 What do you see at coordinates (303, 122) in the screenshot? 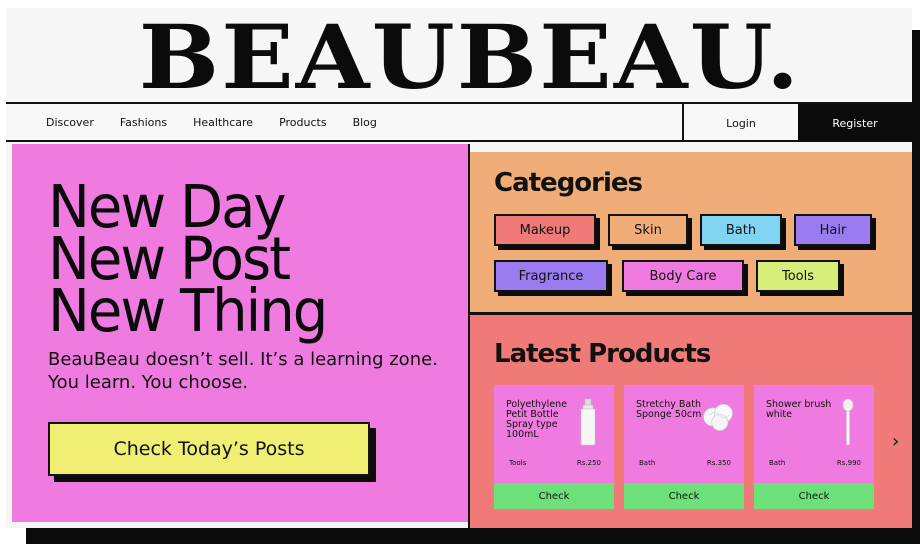
I see `nav-products: Products` at bounding box center [303, 122].